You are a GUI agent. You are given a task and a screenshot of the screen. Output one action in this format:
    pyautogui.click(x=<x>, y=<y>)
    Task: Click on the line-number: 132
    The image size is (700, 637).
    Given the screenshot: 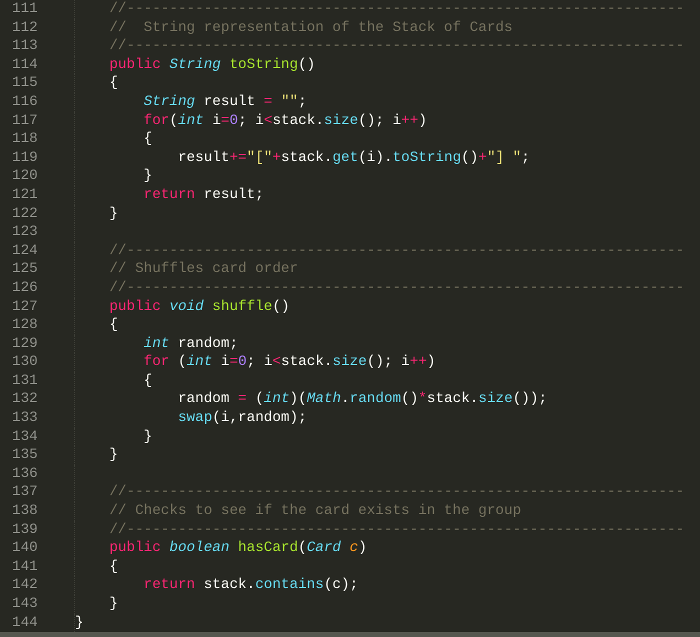 What is the action you would take?
    pyautogui.click(x=25, y=399)
    